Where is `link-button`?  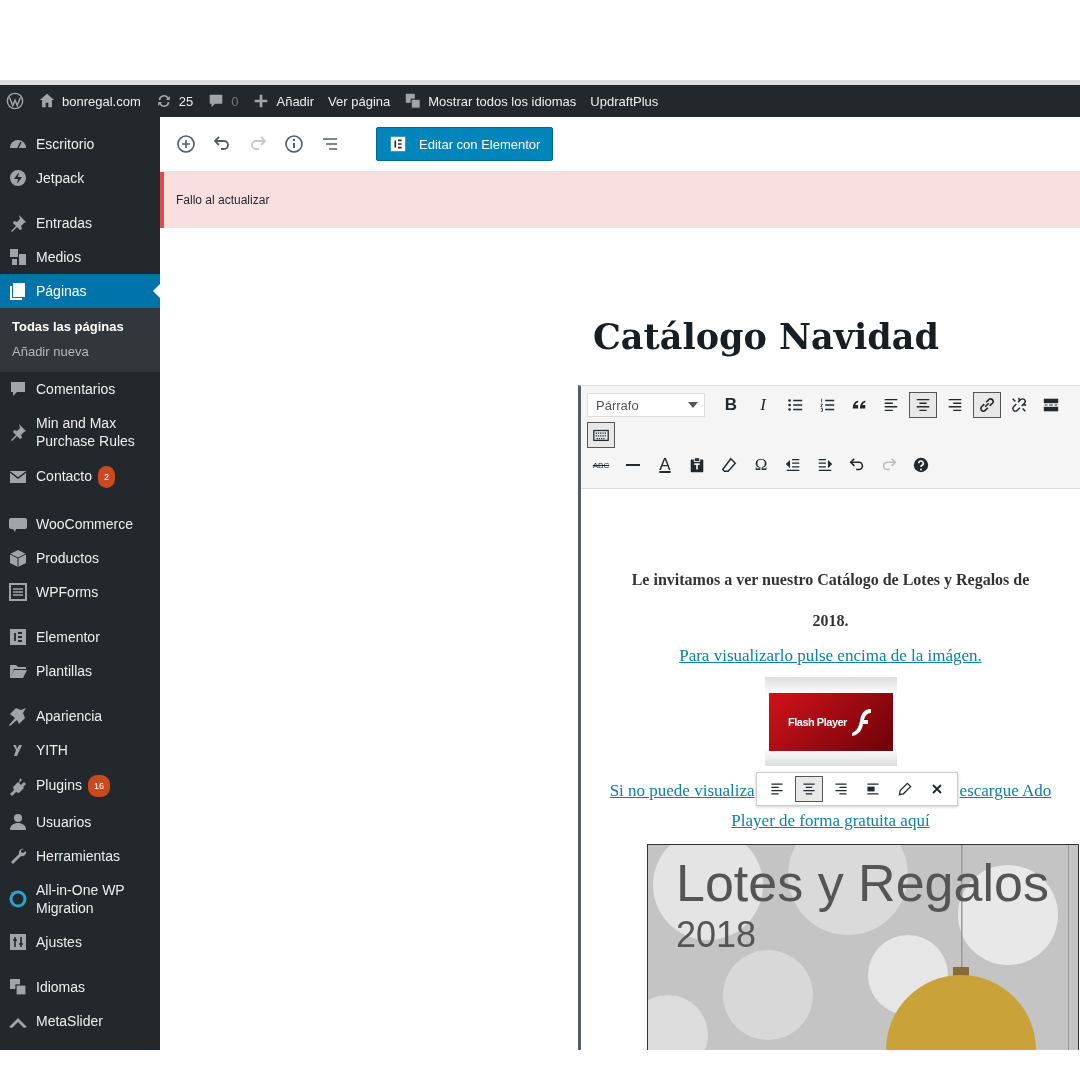
link-button is located at coordinates (987, 405).